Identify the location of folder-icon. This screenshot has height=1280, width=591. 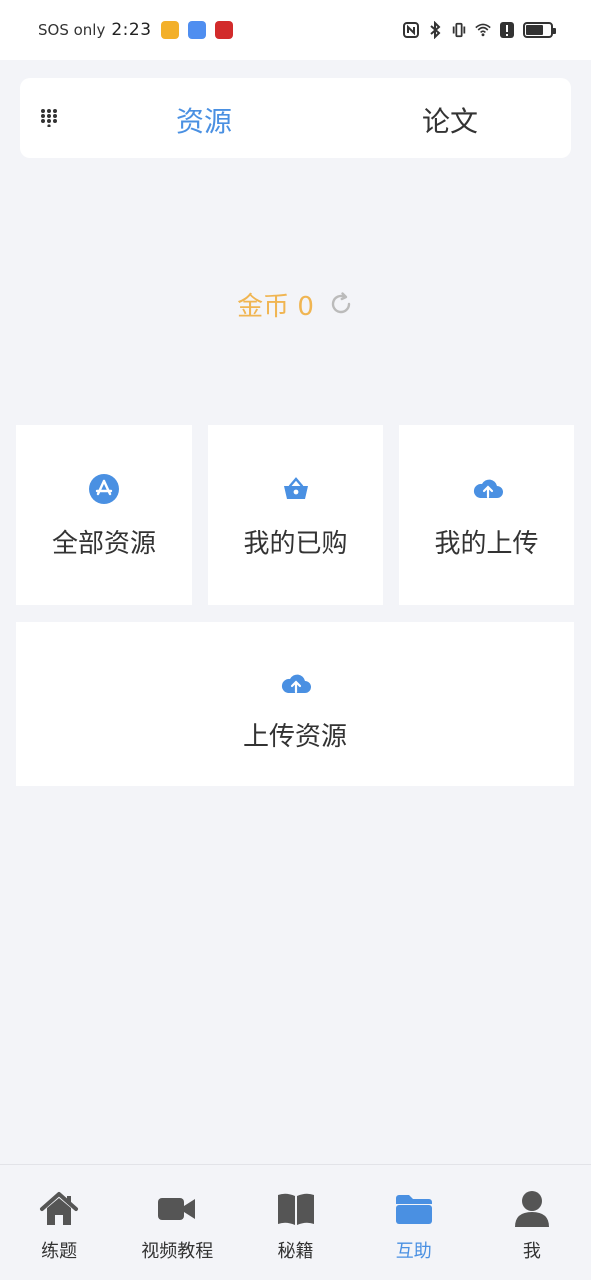
(414, 1209).